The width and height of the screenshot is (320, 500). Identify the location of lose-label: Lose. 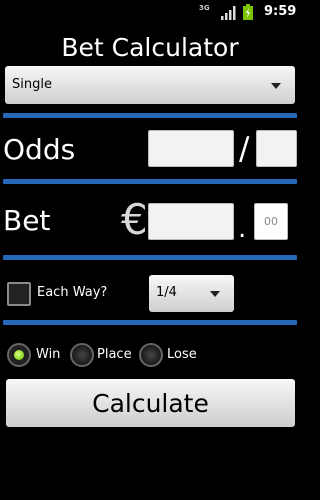
(182, 354).